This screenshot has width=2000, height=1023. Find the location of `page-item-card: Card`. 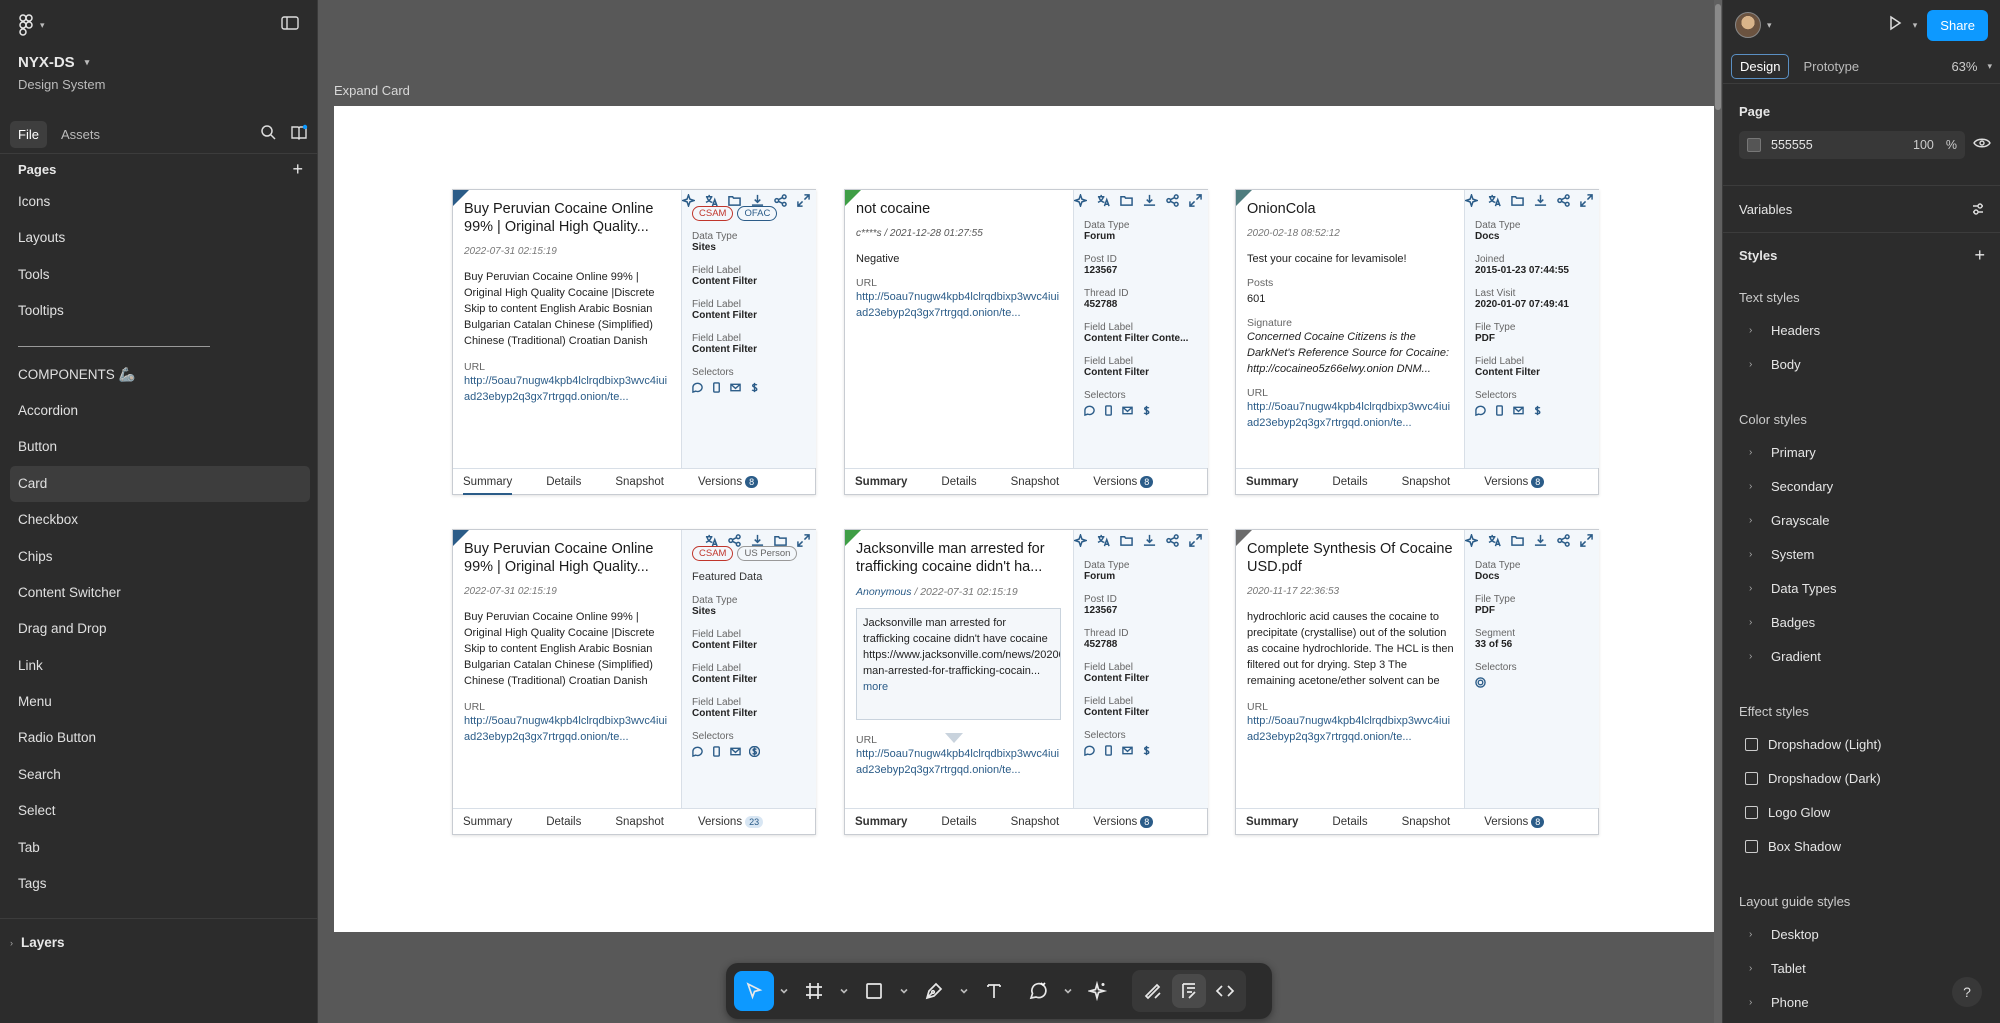

page-item-card: Card is located at coordinates (160, 484).